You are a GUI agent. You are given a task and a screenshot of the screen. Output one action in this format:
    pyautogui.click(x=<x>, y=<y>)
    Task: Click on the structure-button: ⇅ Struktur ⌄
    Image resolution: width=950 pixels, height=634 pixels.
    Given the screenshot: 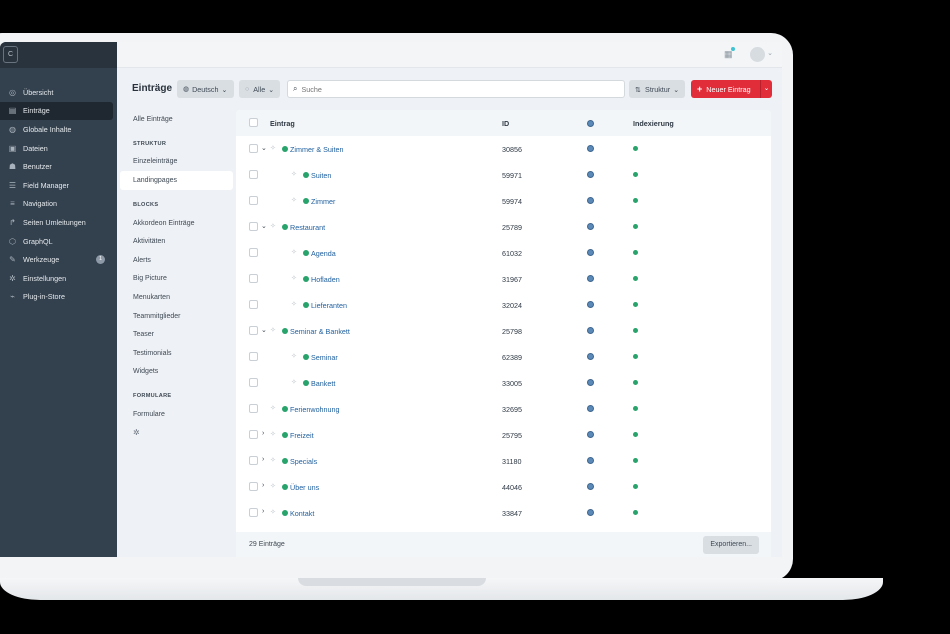 What is the action you would take?
    pyautogui.click(x=657, y=89)
    